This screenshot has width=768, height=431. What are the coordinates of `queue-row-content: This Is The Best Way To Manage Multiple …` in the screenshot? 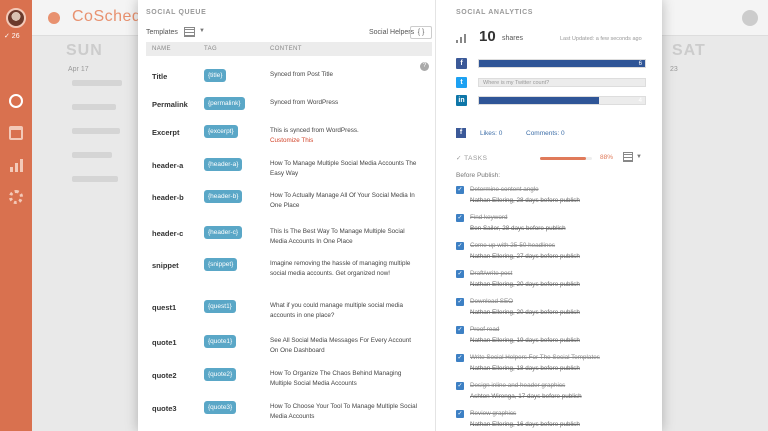 It's located at (345, 236).